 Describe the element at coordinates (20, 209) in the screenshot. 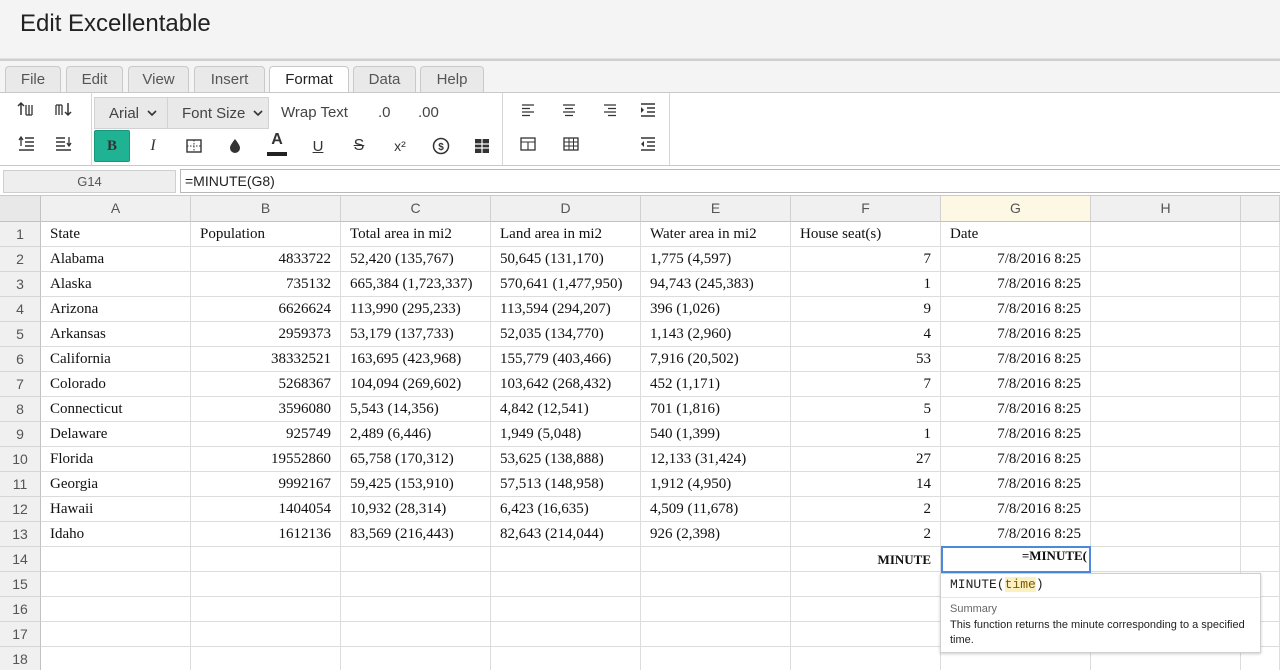

I see `select-all-corner` at that location.